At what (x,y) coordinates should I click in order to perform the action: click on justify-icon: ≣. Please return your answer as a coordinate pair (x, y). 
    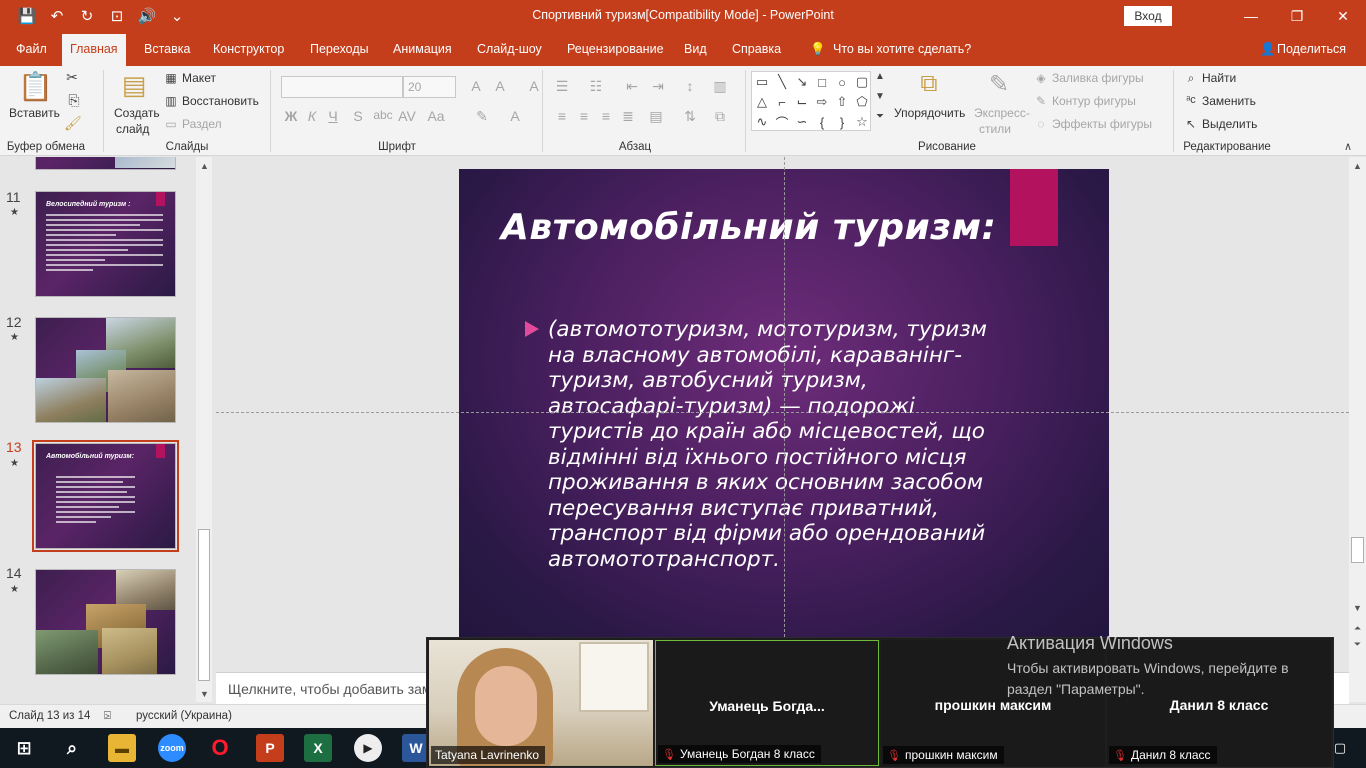
    Looking at the image, I should click on (628, 116).